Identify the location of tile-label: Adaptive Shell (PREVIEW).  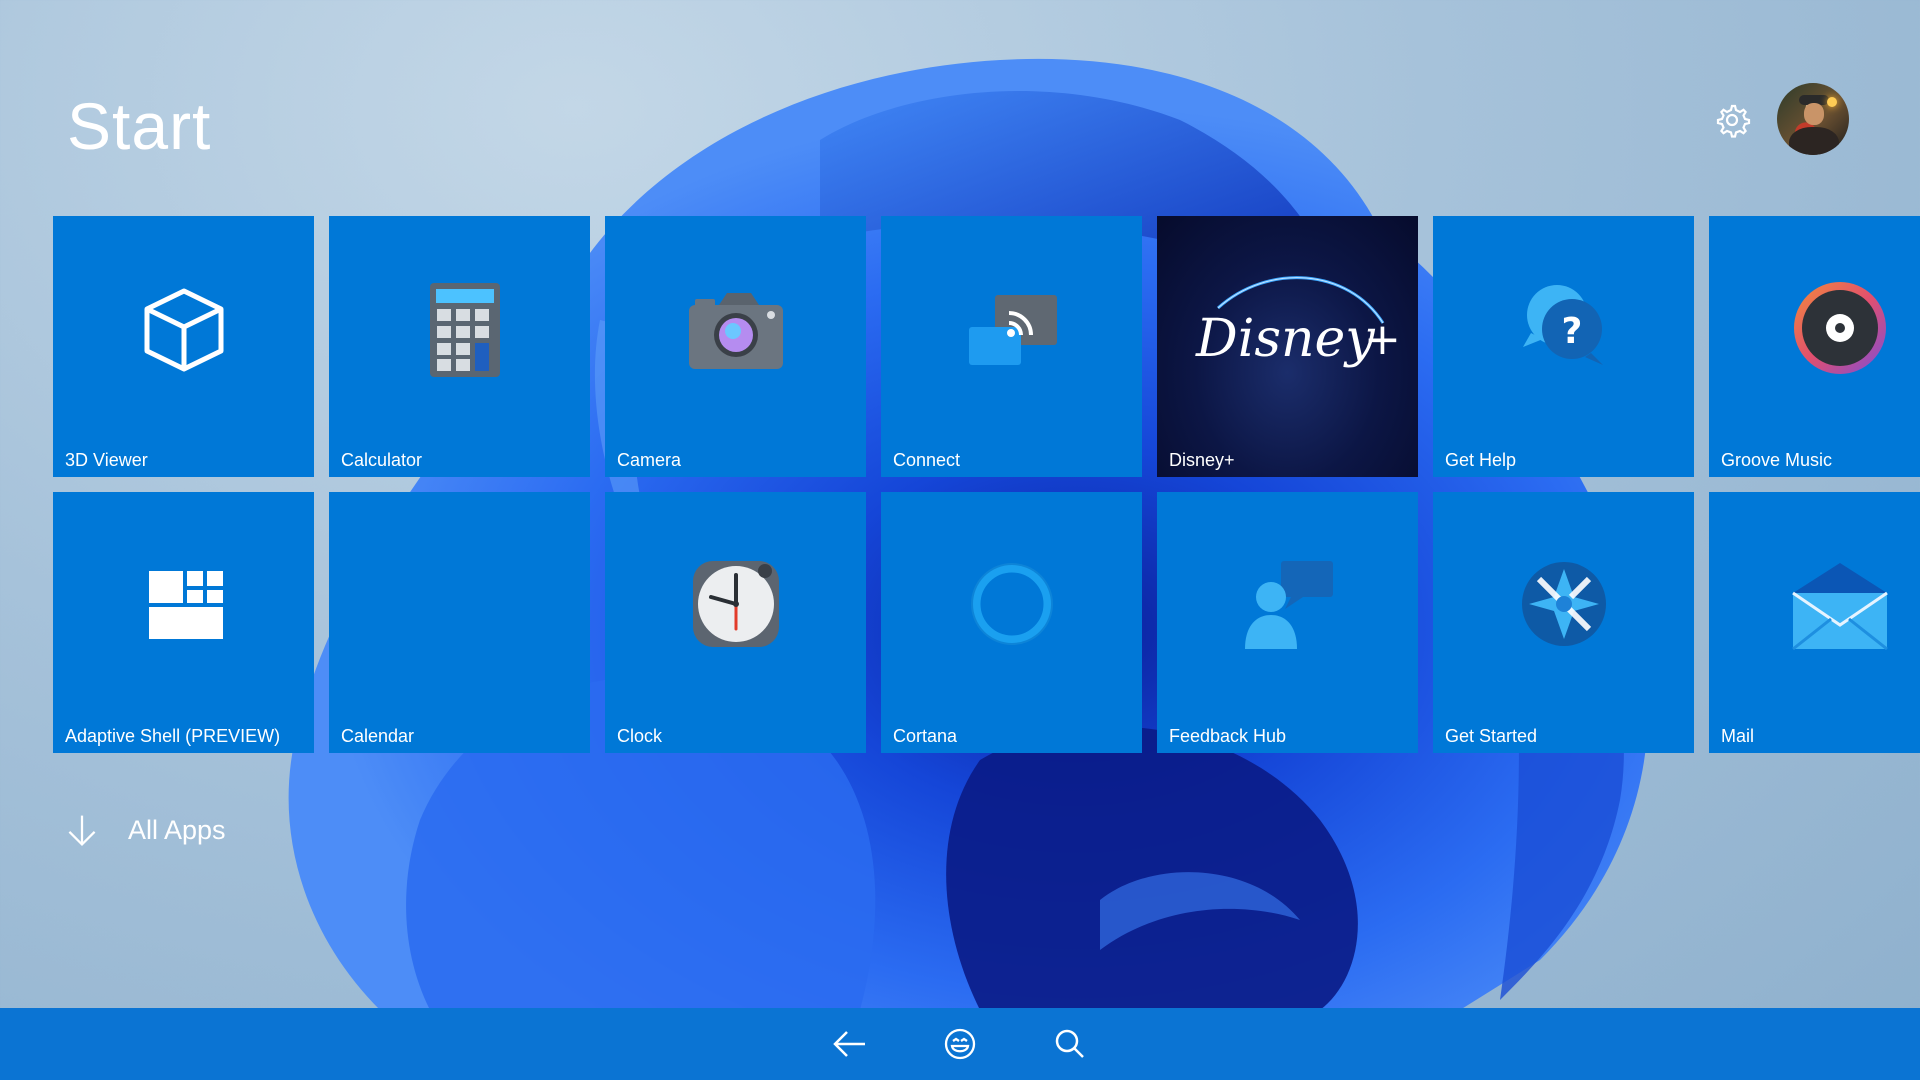
(173, 736).